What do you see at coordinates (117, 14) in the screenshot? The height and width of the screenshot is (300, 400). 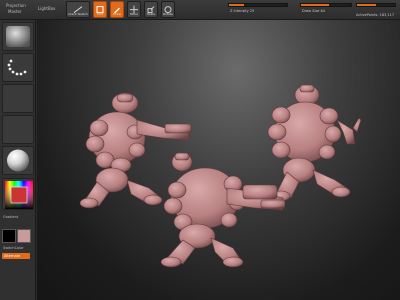 I see `draw-label: Draw` at bounding box center [117, 14].